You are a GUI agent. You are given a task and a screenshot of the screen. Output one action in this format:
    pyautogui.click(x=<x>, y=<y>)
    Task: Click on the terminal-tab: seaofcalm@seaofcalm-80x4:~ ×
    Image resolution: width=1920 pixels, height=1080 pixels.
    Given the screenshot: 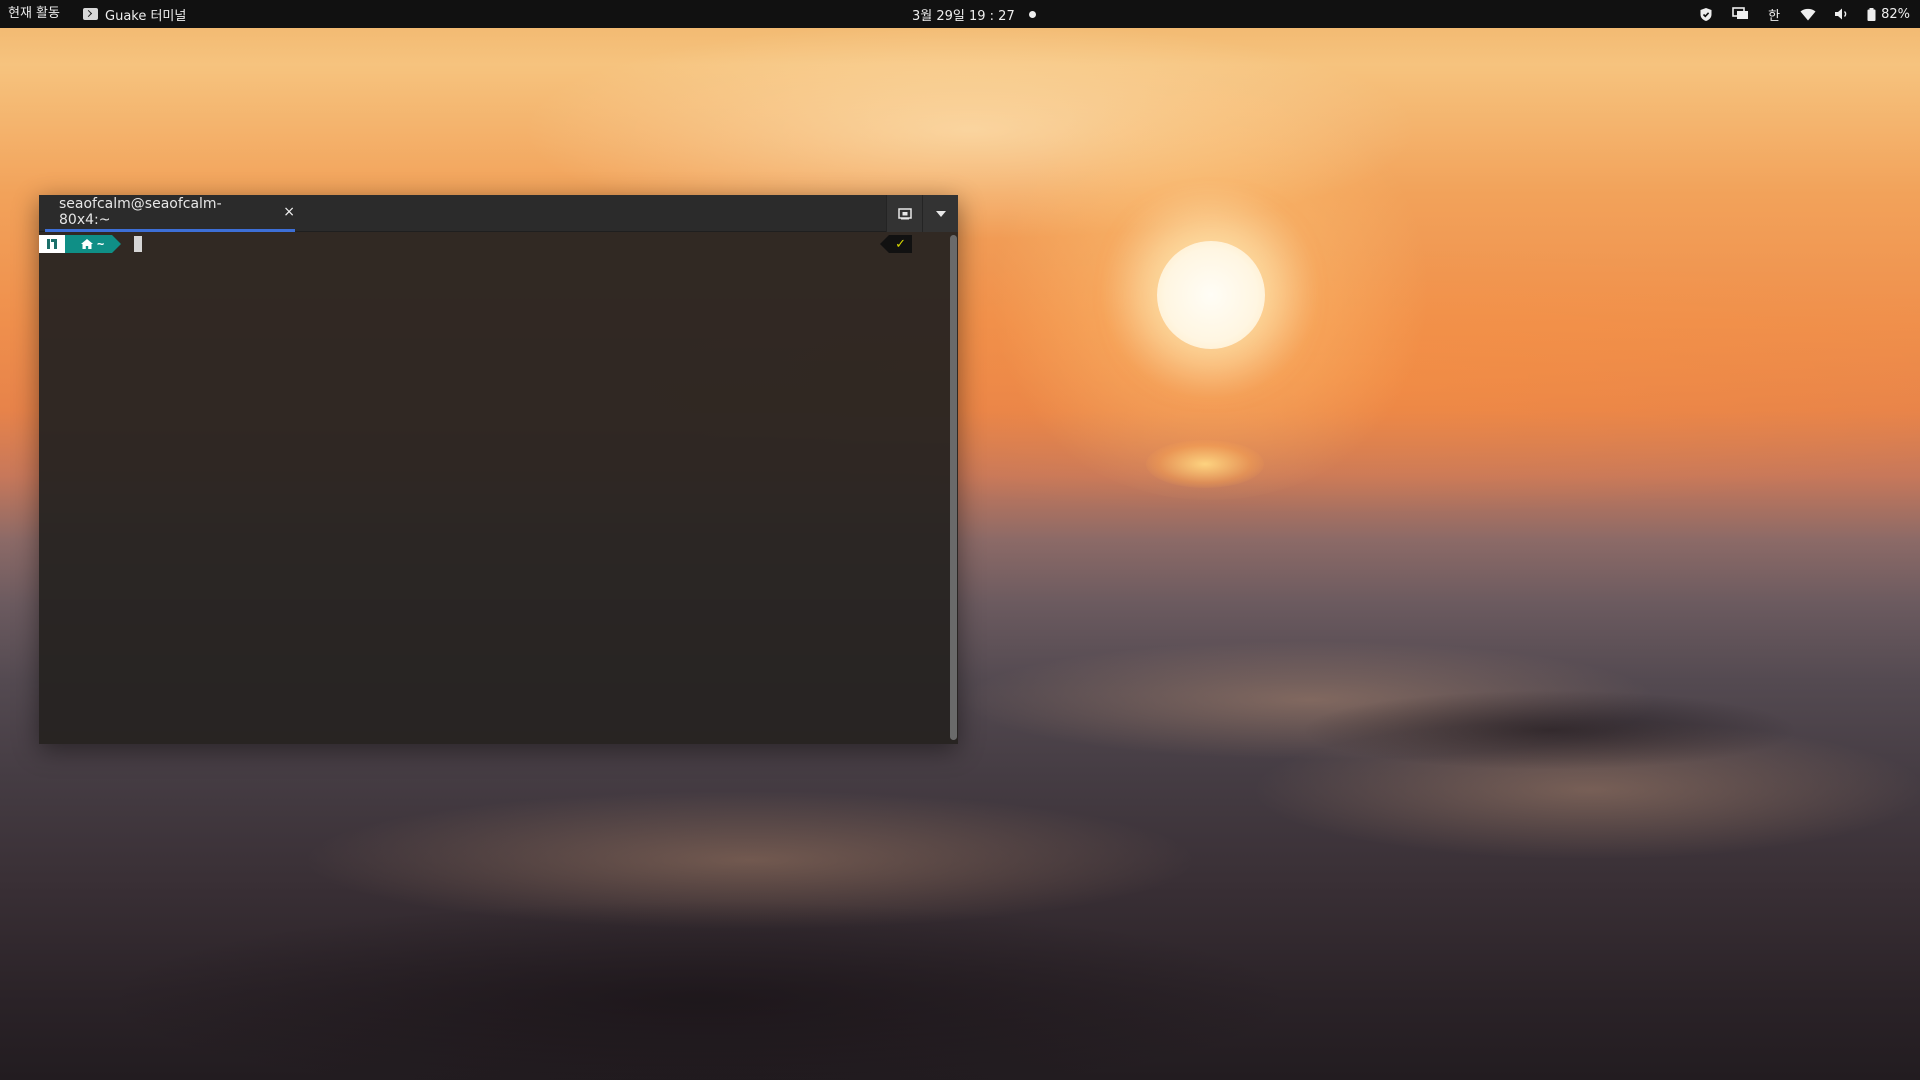 What is the action you would take?
    pyautogui.click(x=170, y=213)
    